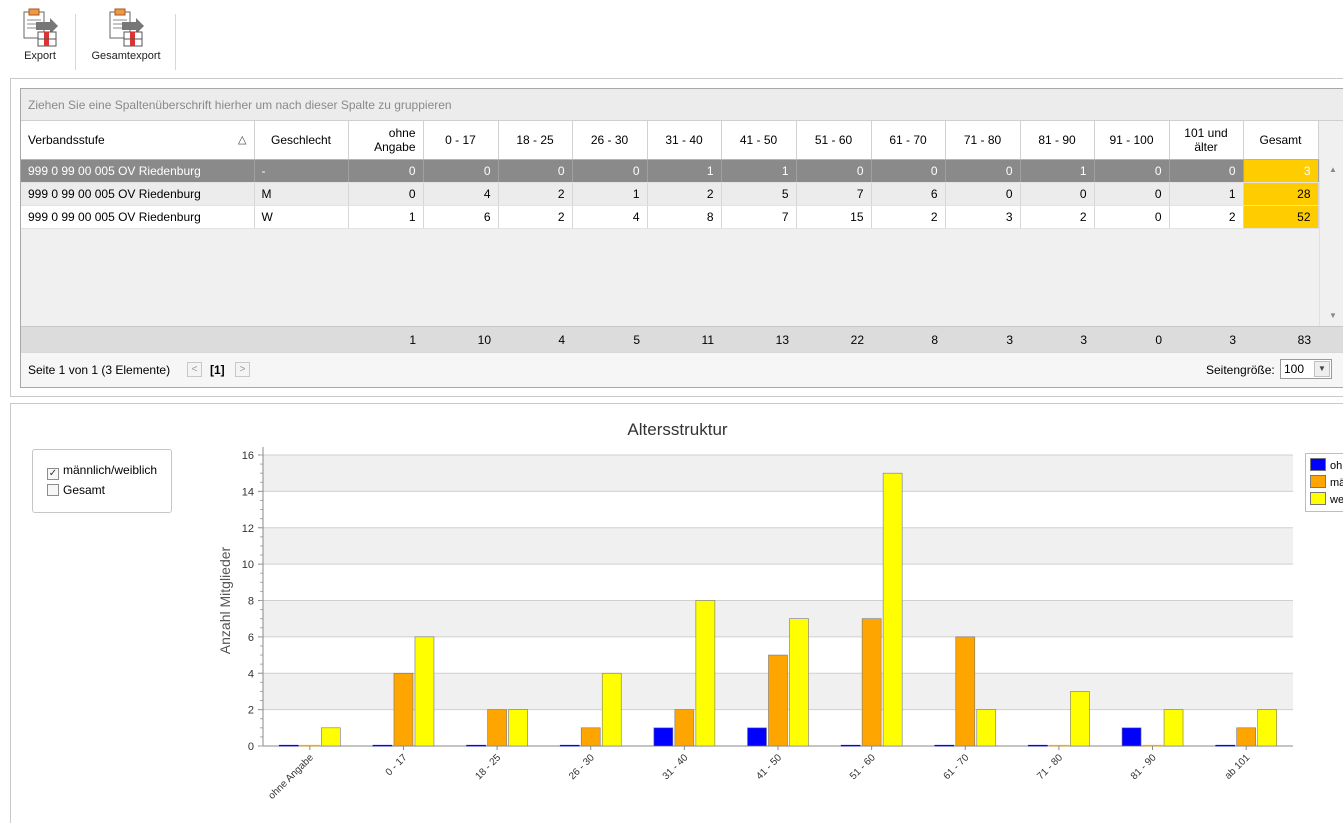 The image size is (1343, 823). I want to click on vertical-scrollbar: ▲ ▼, so click(1331, 242).